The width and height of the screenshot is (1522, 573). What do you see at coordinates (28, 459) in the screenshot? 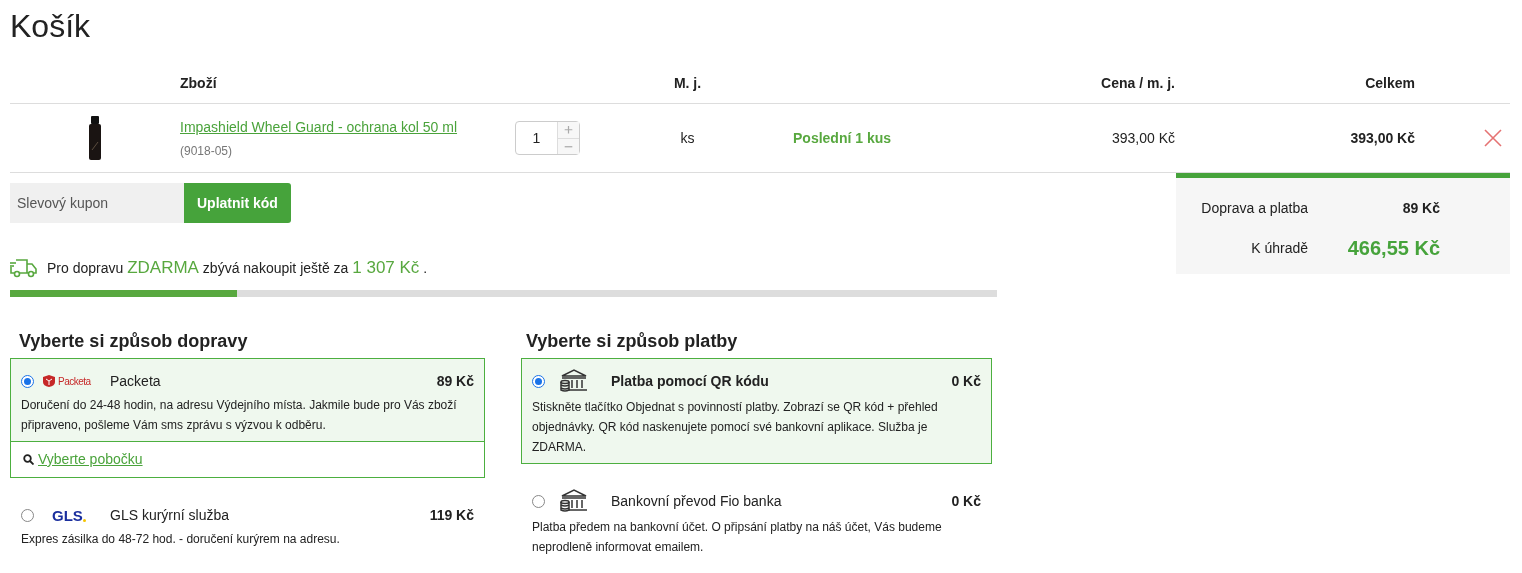
I see `search-icon` at bounding box center [28, 459].